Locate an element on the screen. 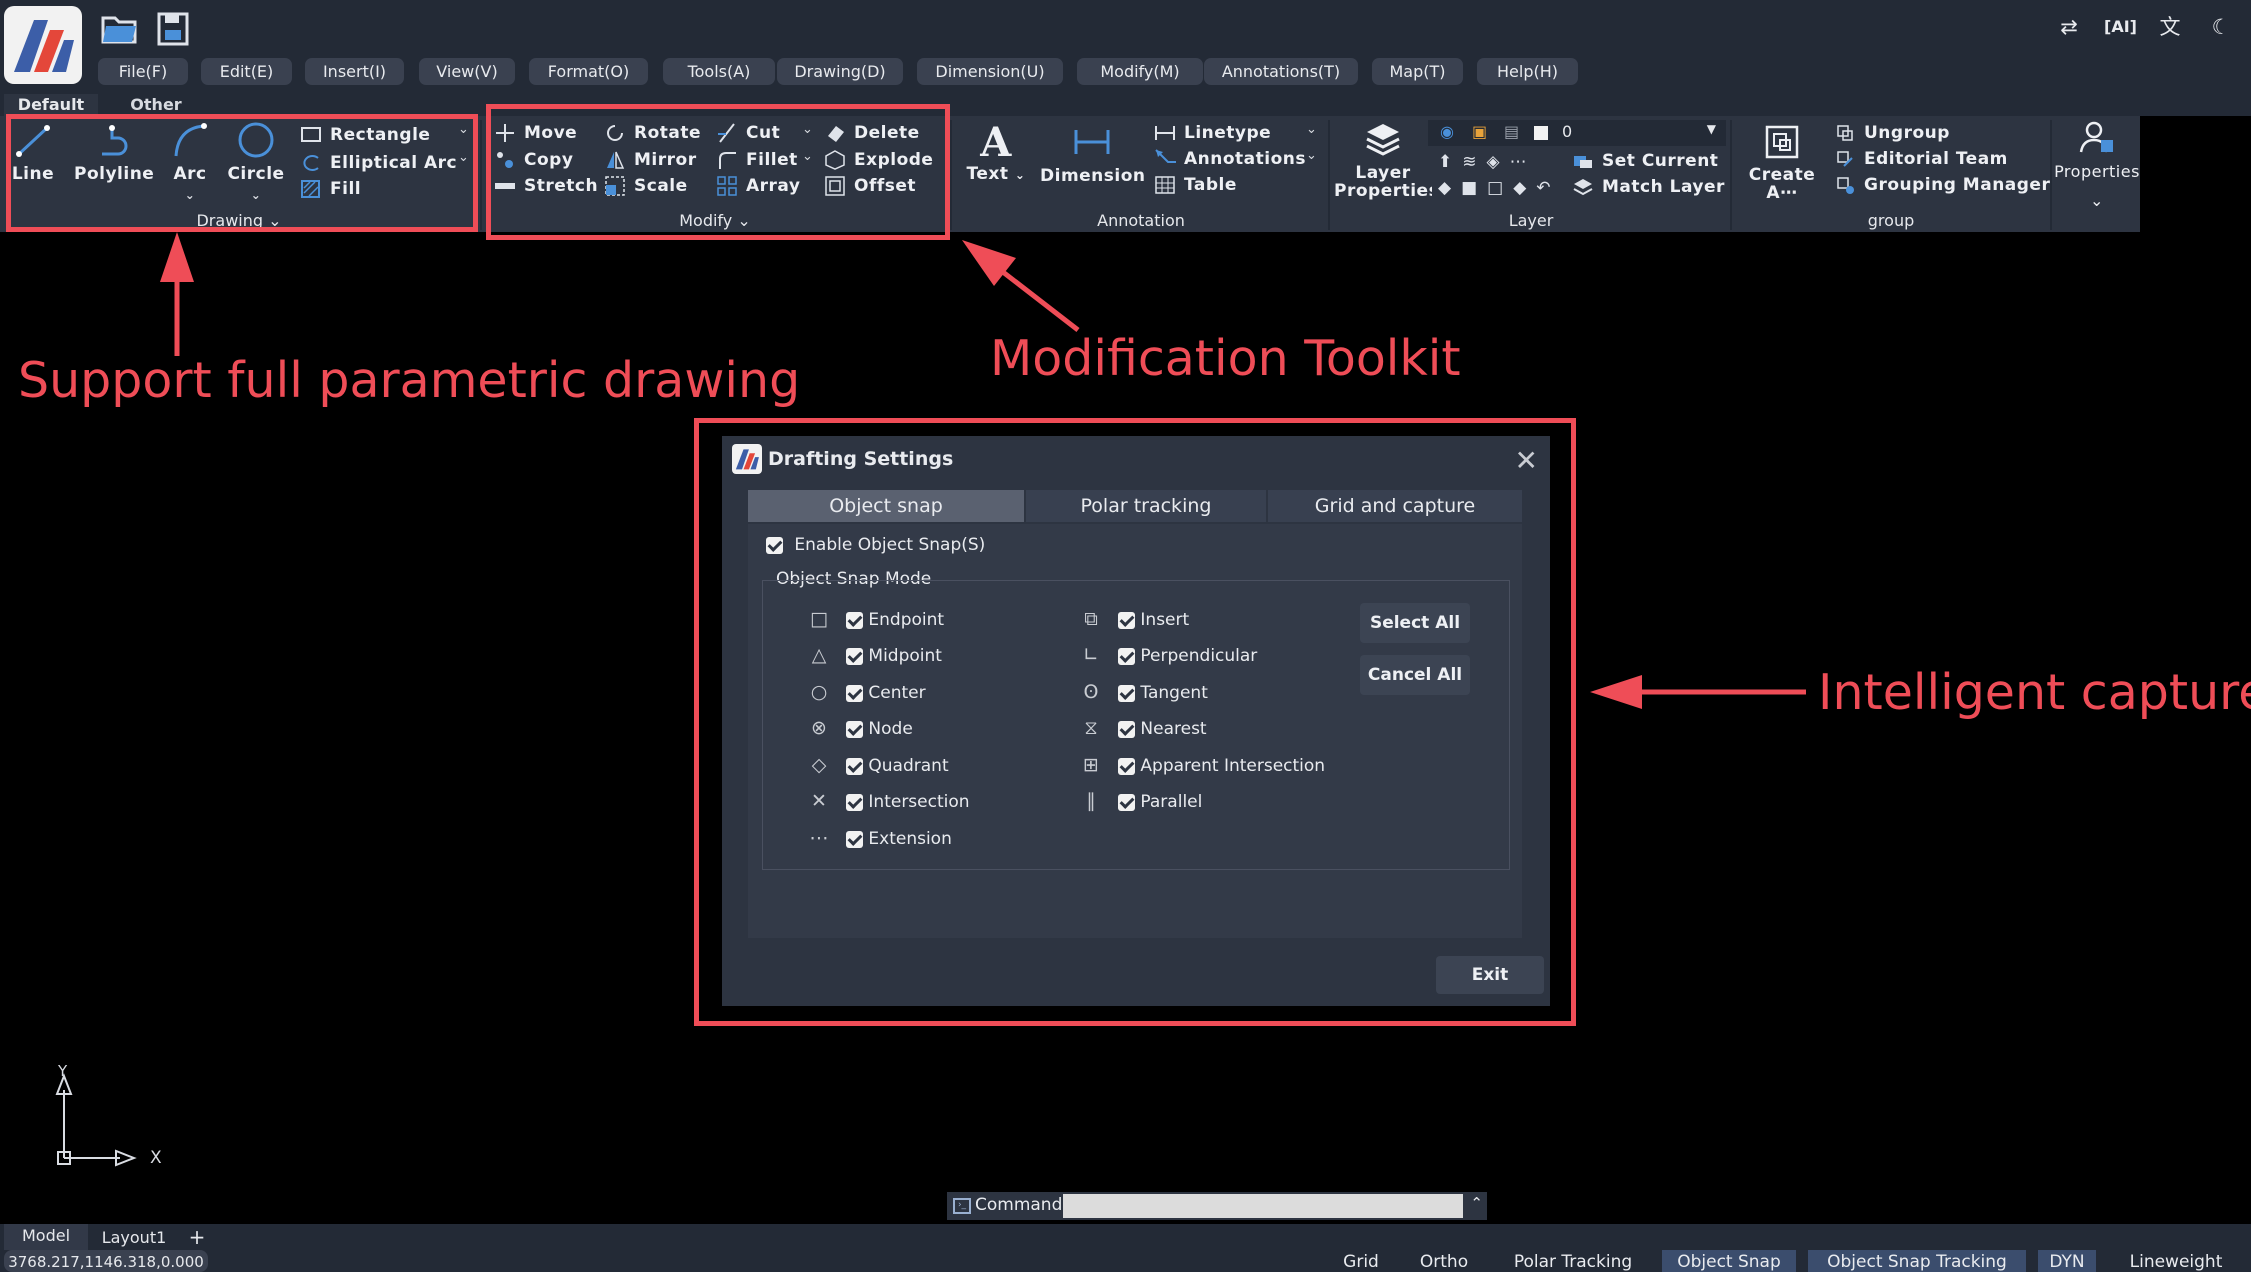 Image resolution: width=2251 pixels, height=1272 pixels. intersection-label: Intersection is located at coordinates (919, 802).